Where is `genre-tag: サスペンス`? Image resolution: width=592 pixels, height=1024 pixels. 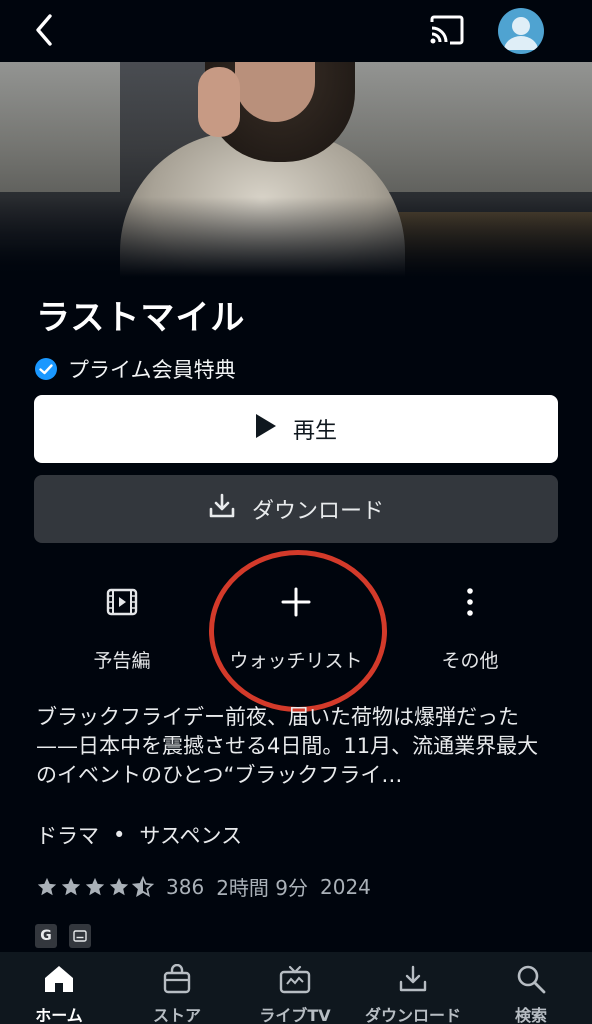 genre-tag: サスペンス is located at coordinates (190, 835).